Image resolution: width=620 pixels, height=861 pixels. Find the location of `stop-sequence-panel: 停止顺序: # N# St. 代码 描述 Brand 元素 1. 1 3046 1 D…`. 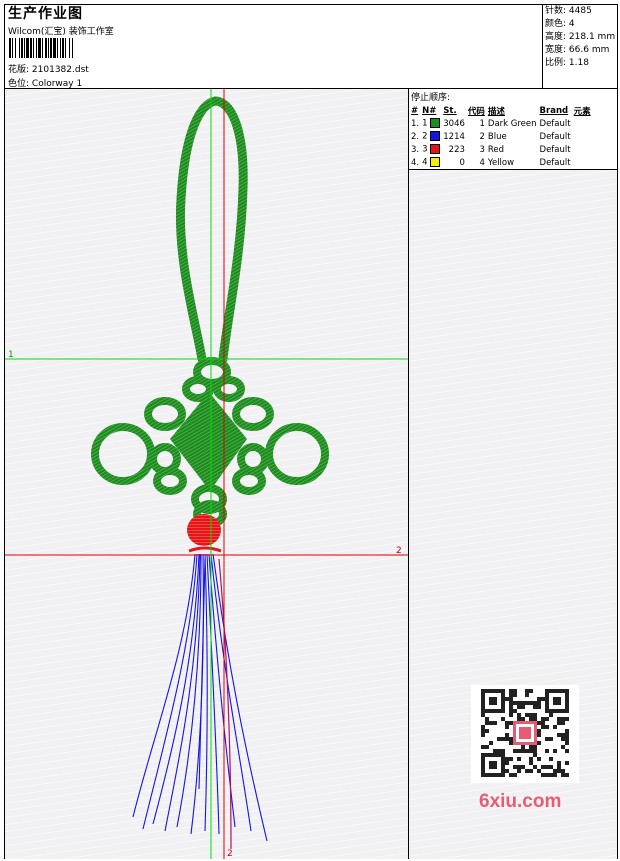

stop-sequence-panel: 停止顺序: # N# St. 代码 描述 Brand 元素 1. 1 3046 1 D… is located at coordinates (513, 129).